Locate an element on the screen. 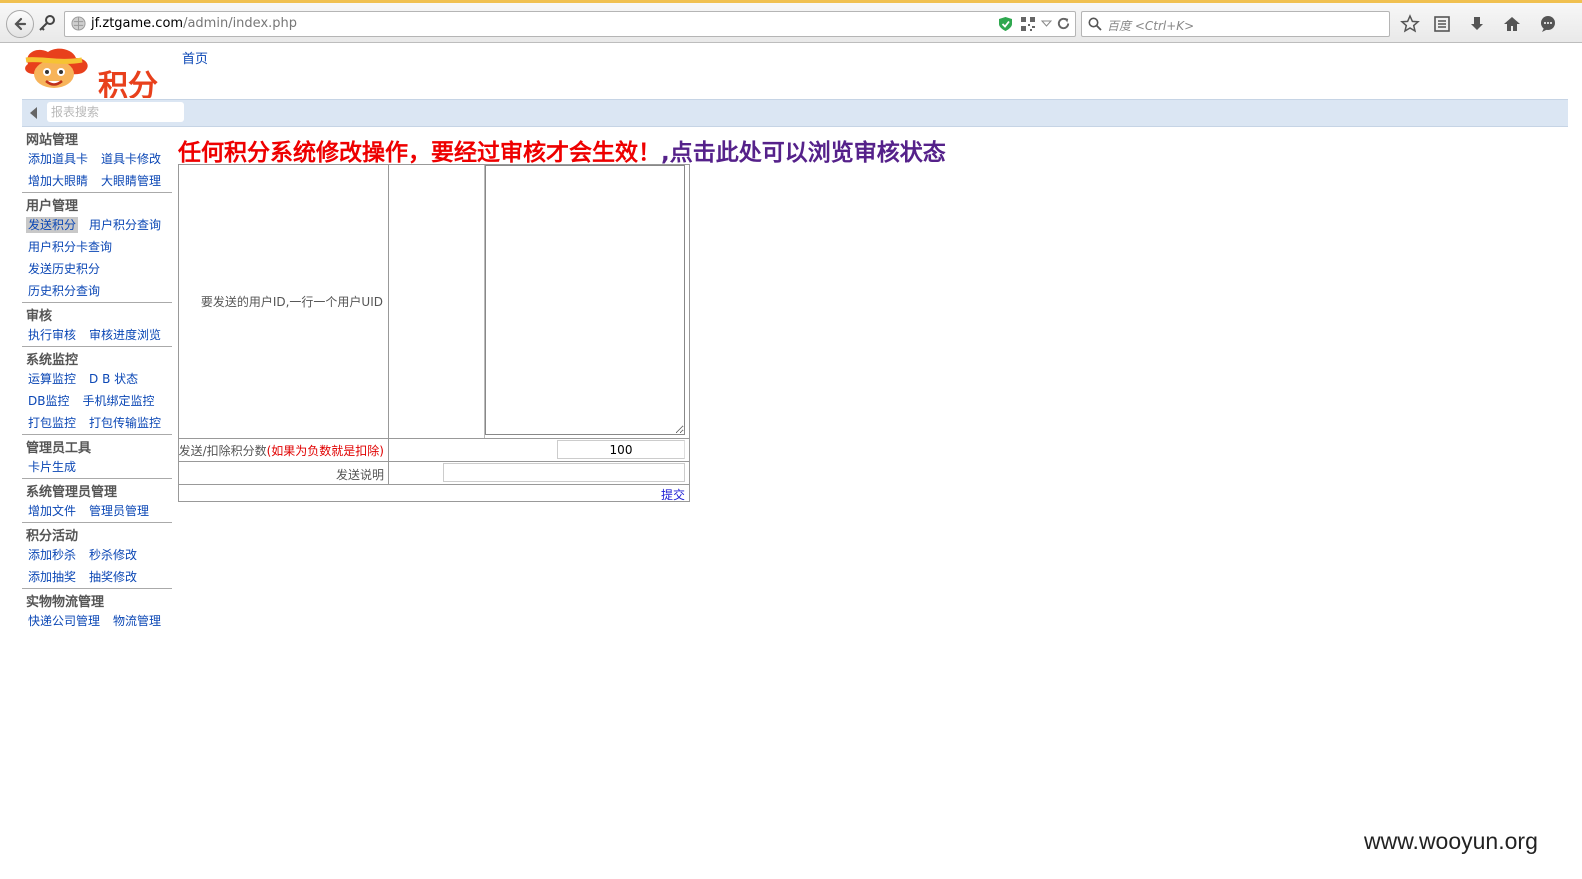 The image size is (1582, 879). sidebar-row: DB监控 手机绑定监控 is located at coordinates (97, 401).